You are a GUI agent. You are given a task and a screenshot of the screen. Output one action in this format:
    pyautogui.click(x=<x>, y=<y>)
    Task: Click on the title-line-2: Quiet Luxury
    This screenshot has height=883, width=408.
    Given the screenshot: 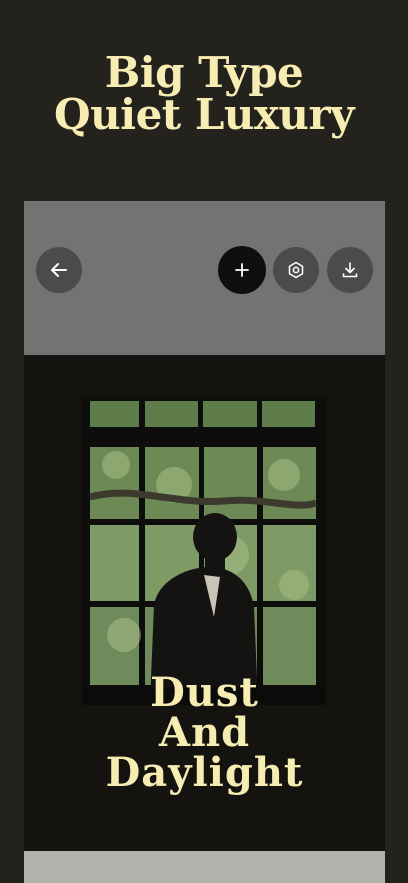 What is the action you would take?
    pyautogui.click(x=204, y=114)
    